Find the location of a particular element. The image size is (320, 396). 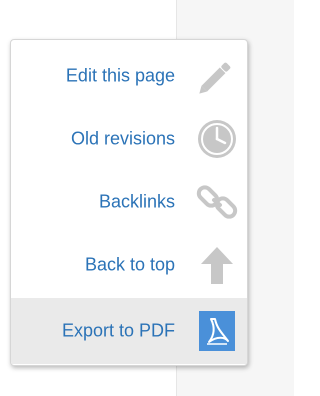

export-pdf-button: Export to PDF is located at coordinates (129, 331).